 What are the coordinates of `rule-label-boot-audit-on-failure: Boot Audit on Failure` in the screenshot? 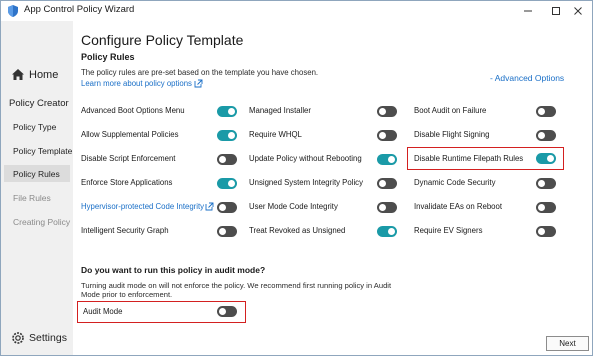 It's located at (450, 110).